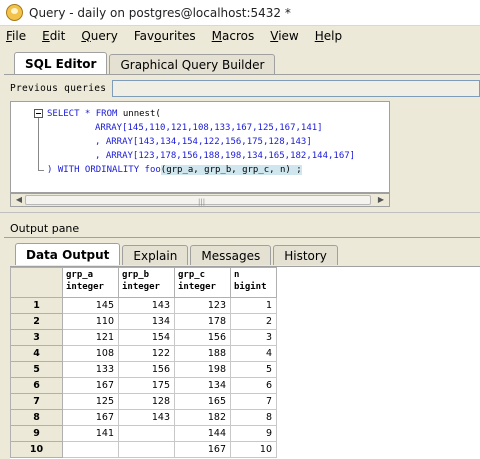 Image resolution: width=480 pixels, height=459 pixels. What do you see at coordinates (80, 275) in the screenshot?
I see `column-name: grp_a` at bounding box center [80, 275].